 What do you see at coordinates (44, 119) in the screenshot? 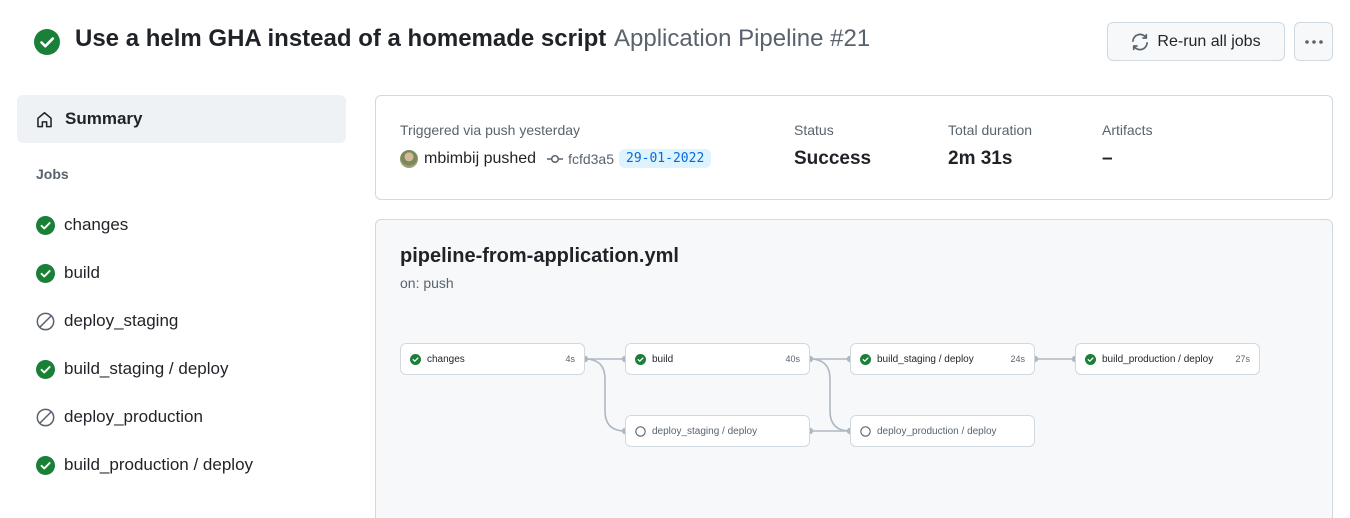
I see `home-icon` at bounding box center [44, 119].